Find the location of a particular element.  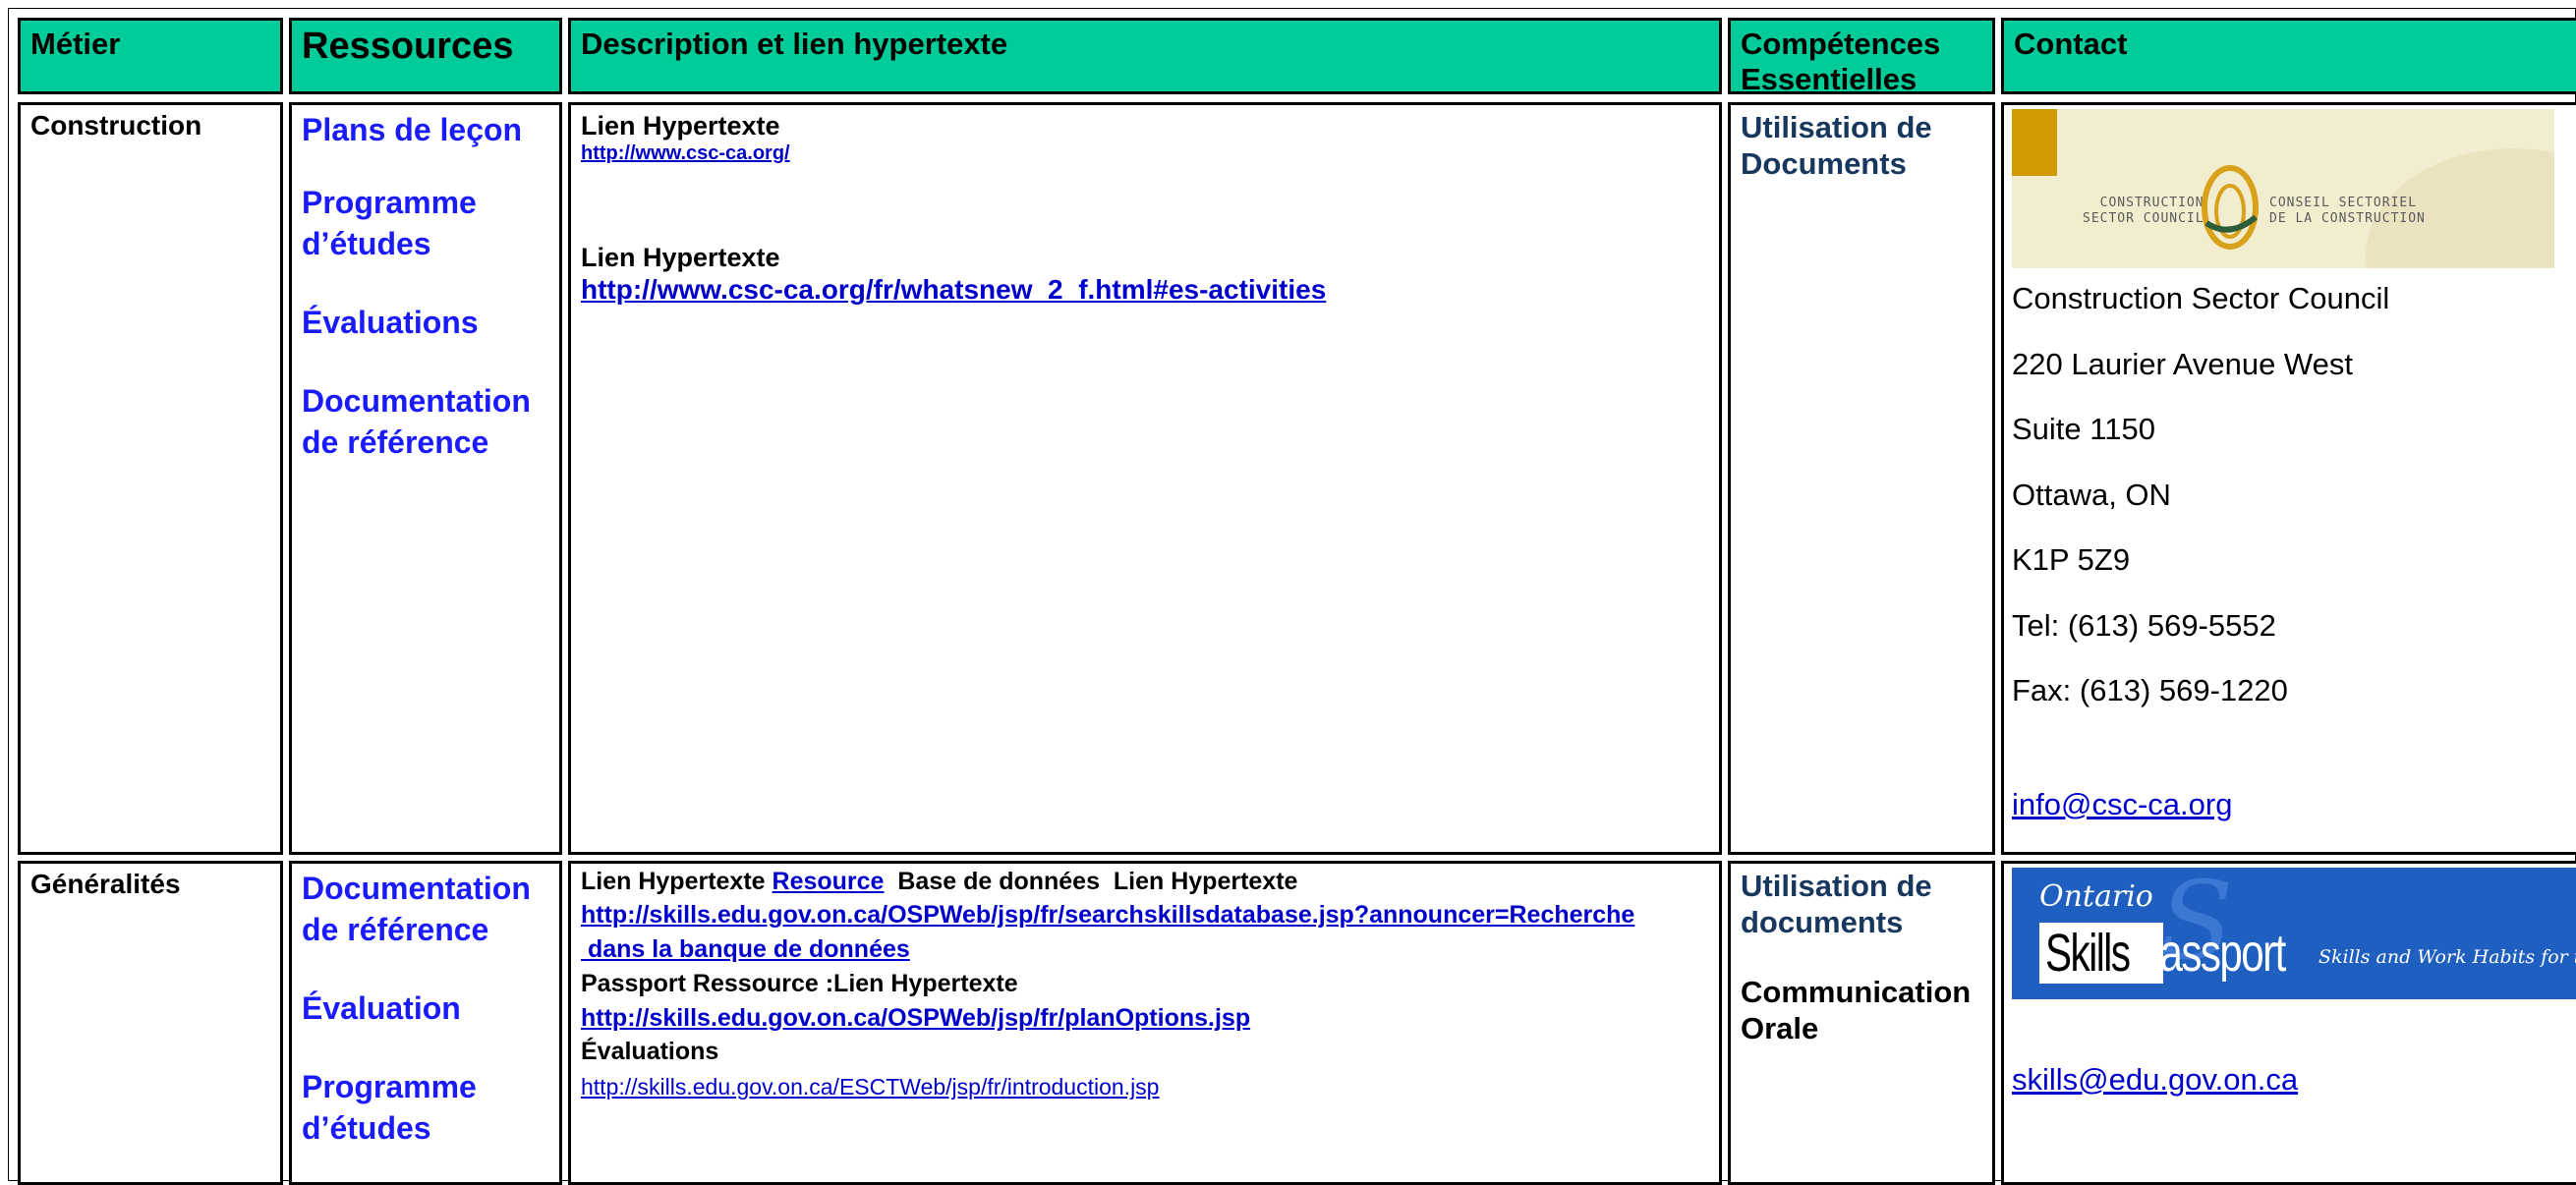

skills-passport-skills-word: Skills is located at coordinates (2088, 954).